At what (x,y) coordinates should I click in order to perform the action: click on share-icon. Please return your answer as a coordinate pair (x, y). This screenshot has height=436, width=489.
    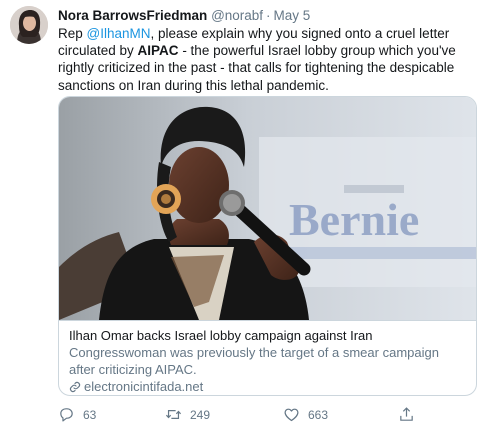
    Looking at the image, I should click on (406, 414).